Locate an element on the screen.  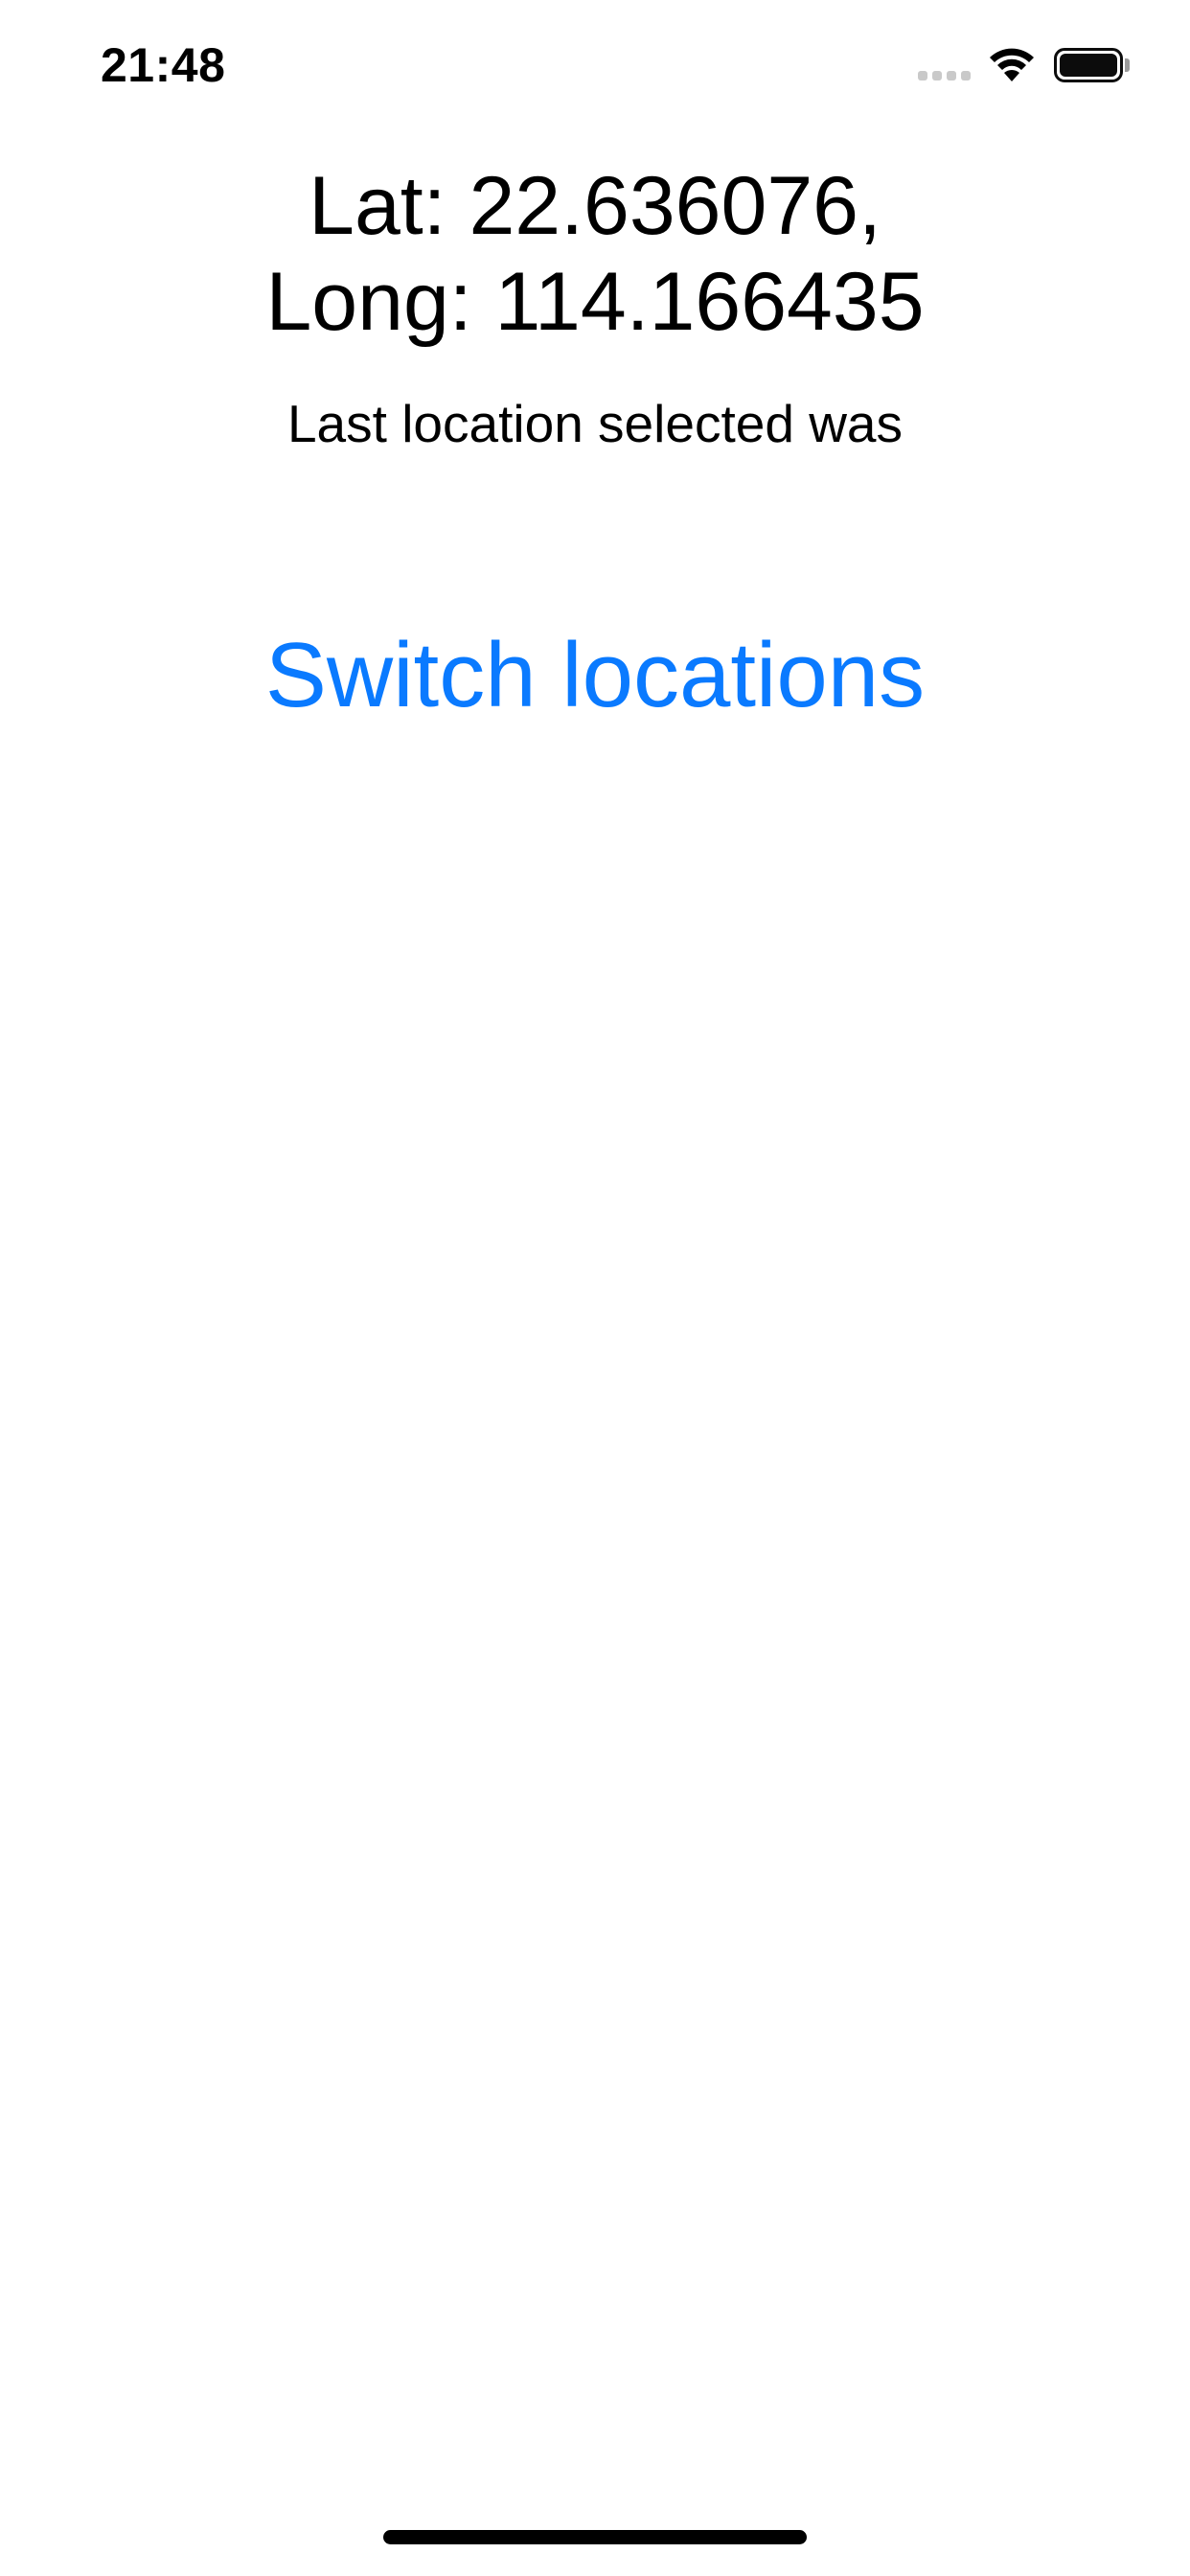
status-time: 21:48 is located at coordinates (163, 65).